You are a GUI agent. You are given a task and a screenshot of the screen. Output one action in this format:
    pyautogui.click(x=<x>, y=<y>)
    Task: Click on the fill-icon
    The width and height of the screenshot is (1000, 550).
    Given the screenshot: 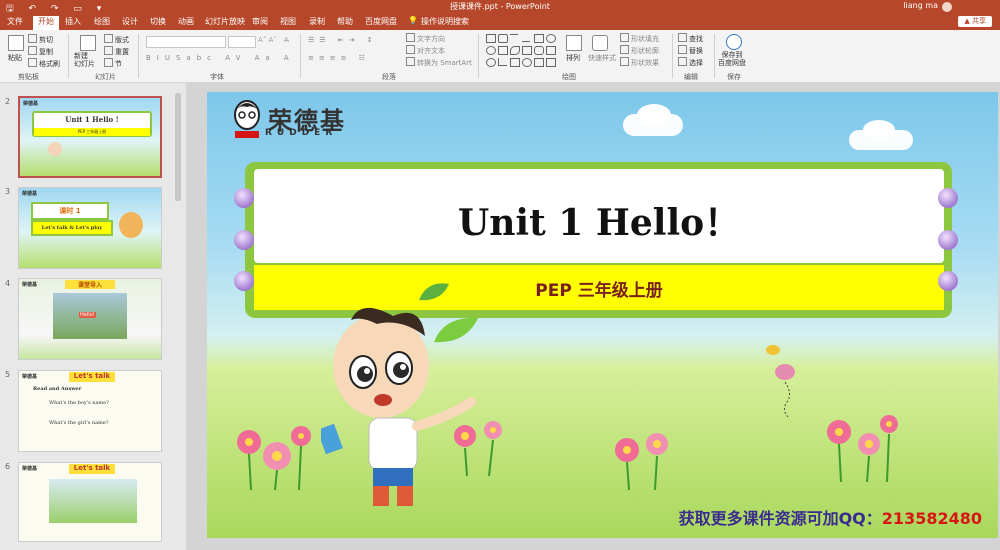 What is the action you would take?
    pyautogui.click(x=624, y=37)
    